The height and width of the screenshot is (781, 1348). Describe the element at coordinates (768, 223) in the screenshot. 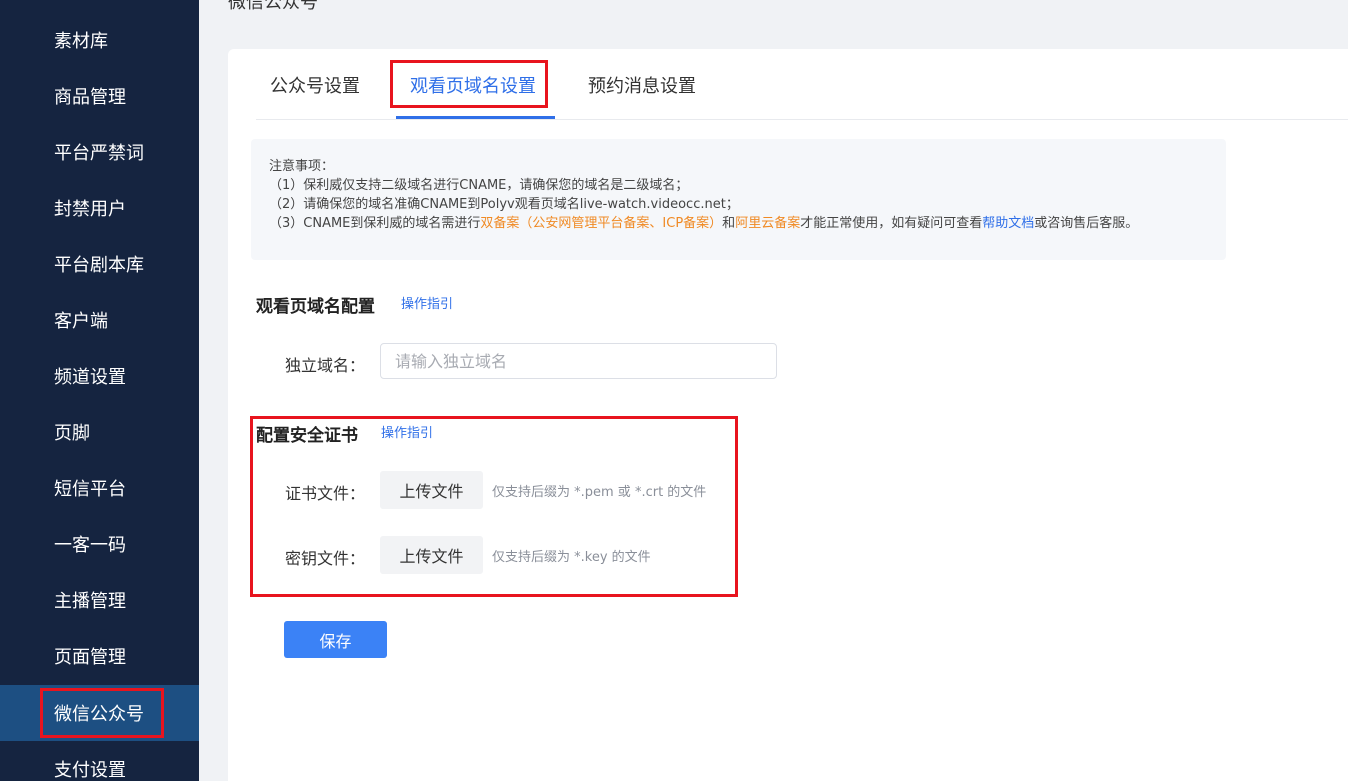

I see `notice-aliyun-filing: 阿里云备案` at that location.